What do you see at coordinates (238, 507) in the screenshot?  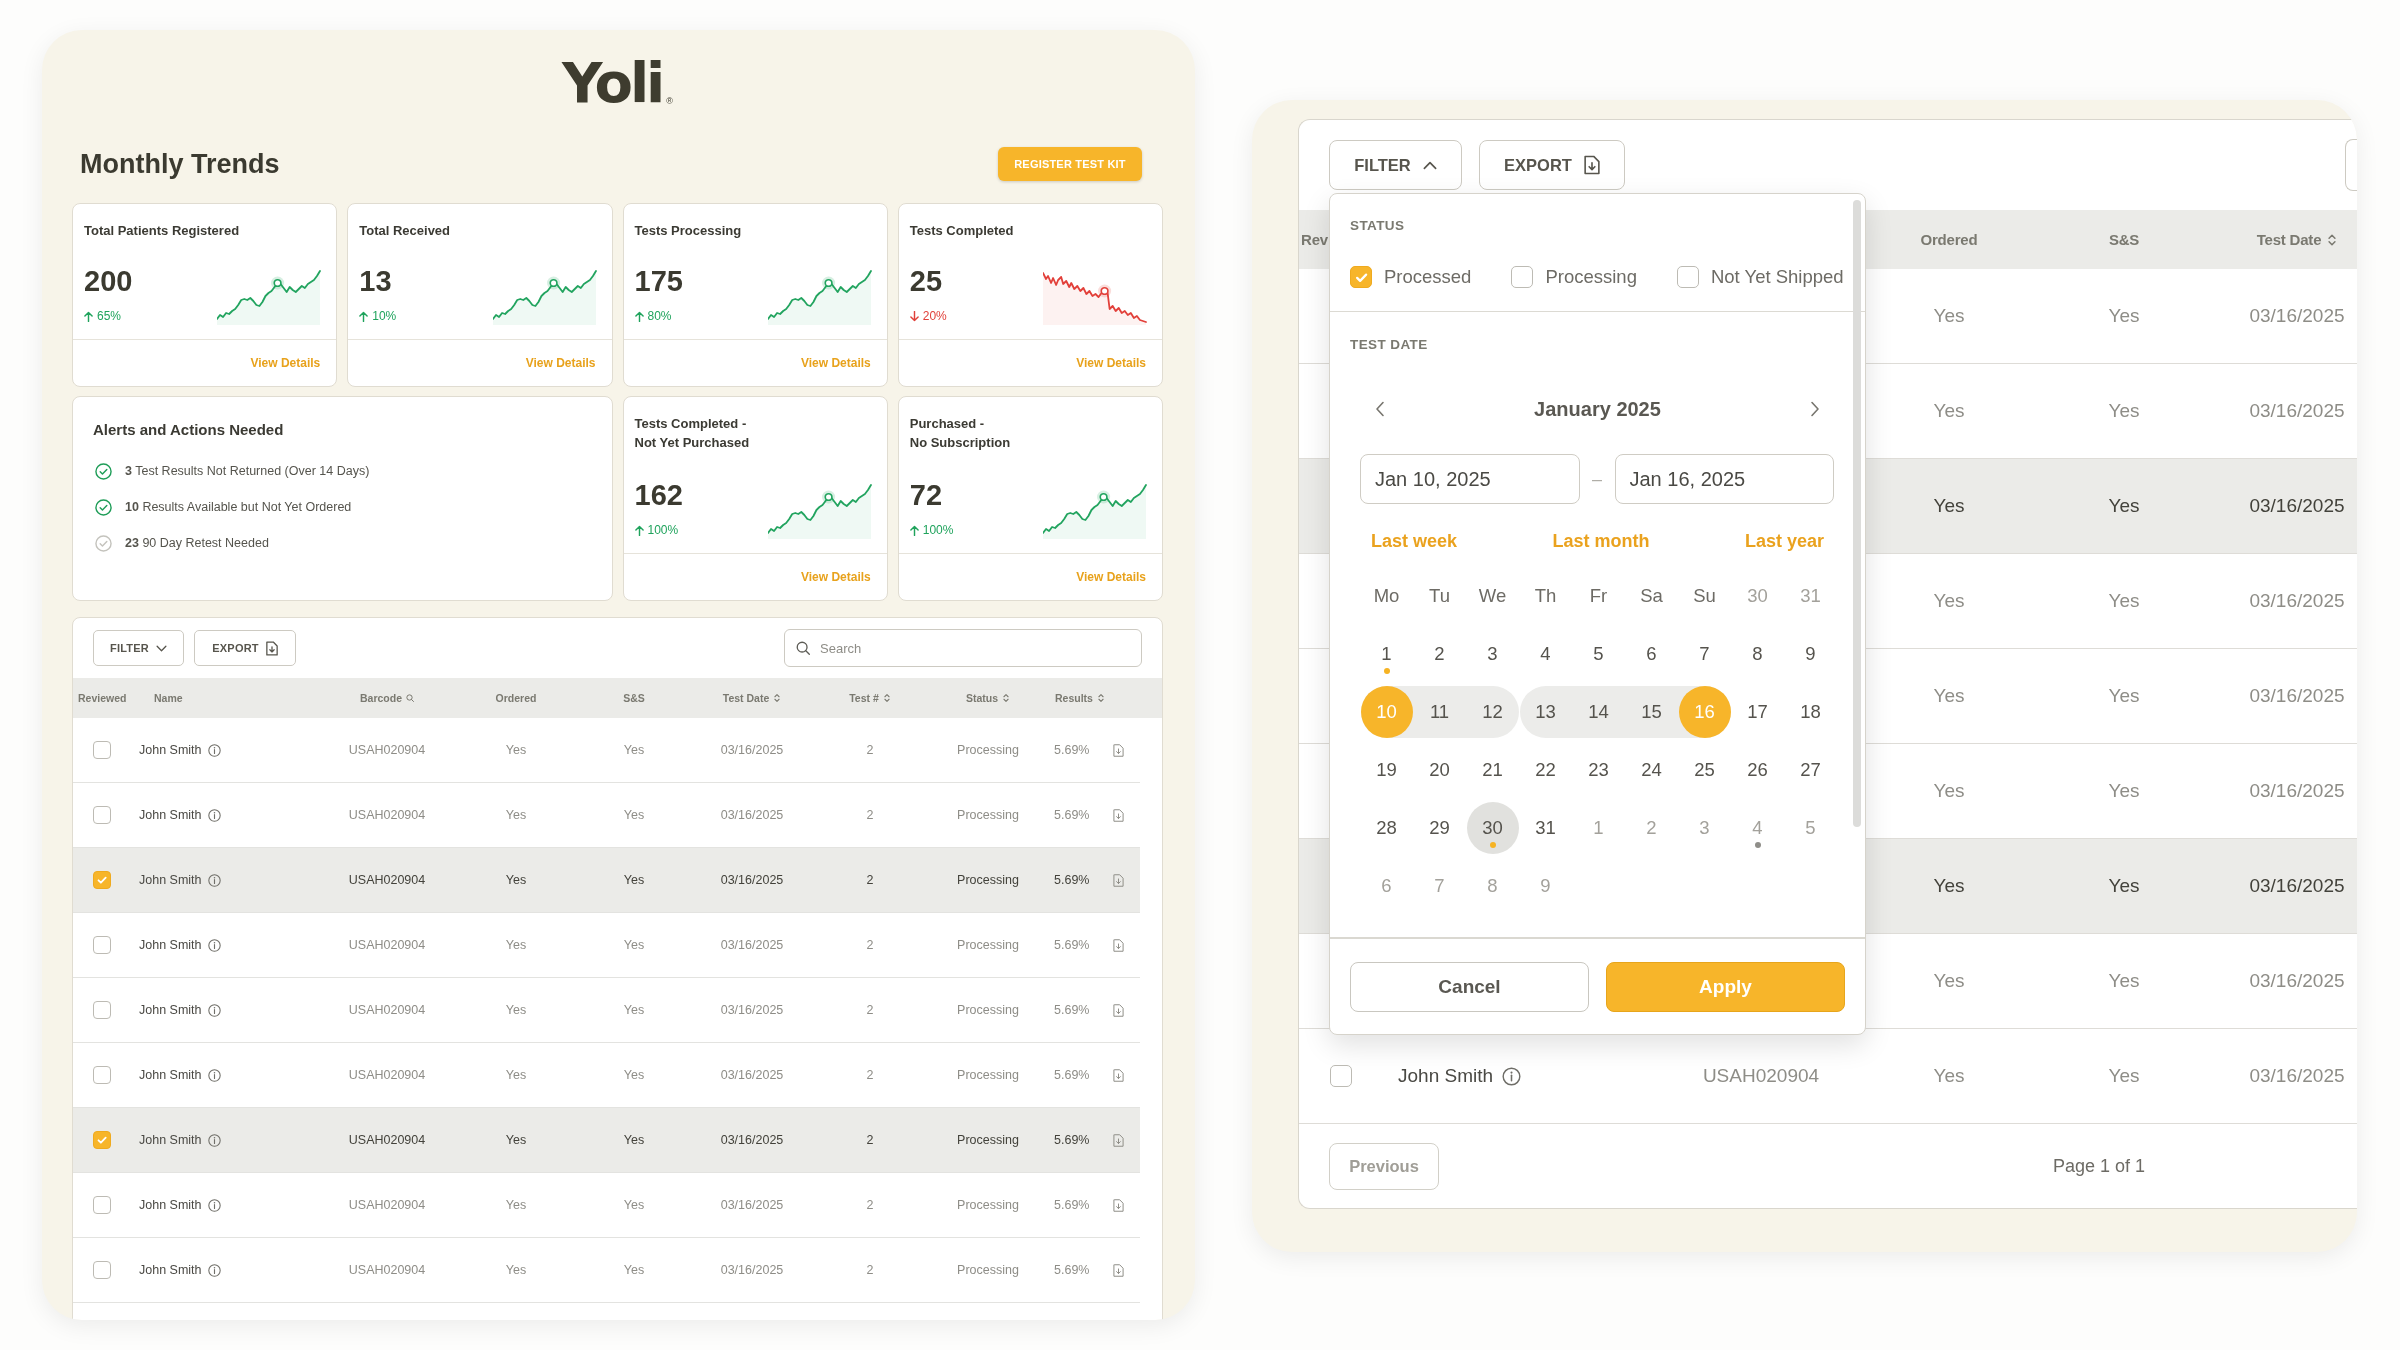 I see `alert-text: 10 Results Available but Not Yet Ordered` at bounding box center [238, 507].